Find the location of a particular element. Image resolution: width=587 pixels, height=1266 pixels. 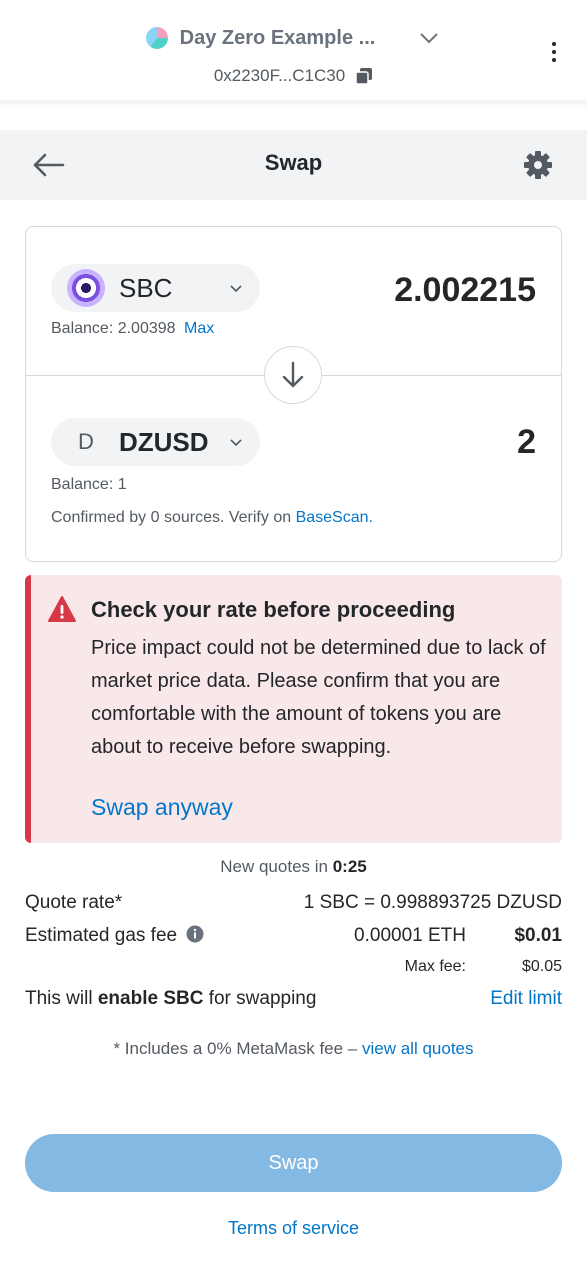

to-token-symbol: DZUSD is located at coordinates (164, 441).